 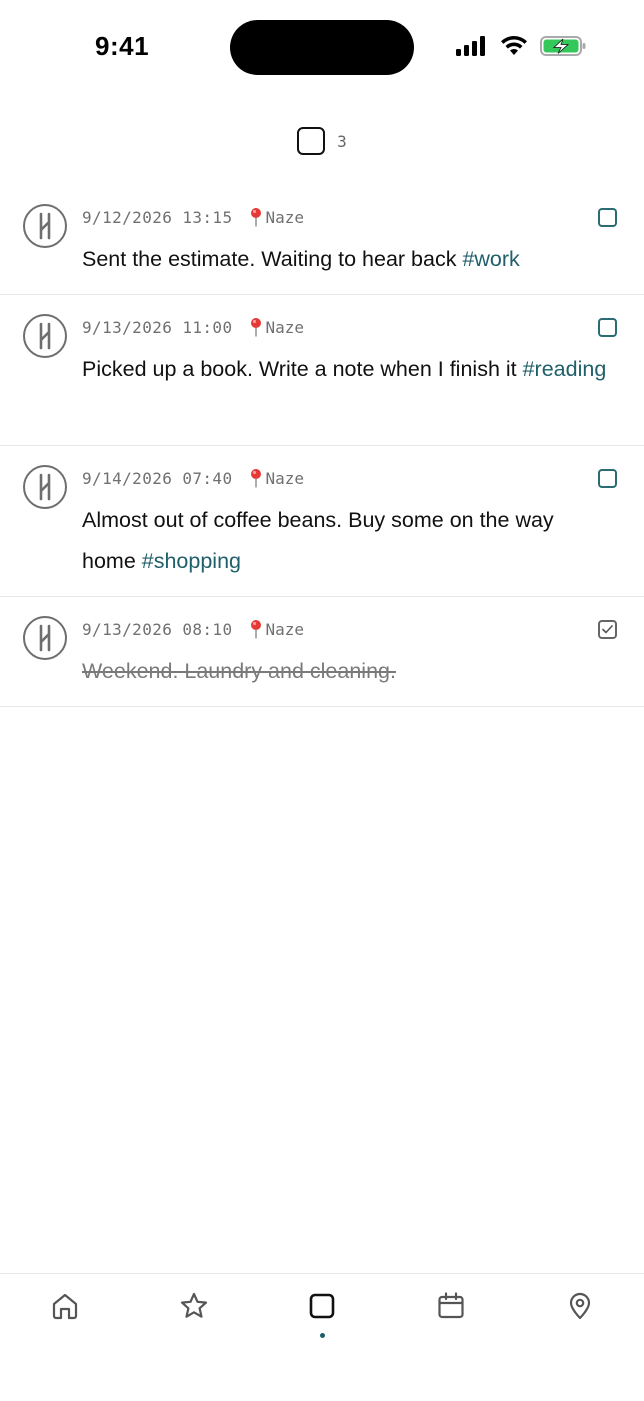 I want to click on tab-home, so click(x=65, y=1321).